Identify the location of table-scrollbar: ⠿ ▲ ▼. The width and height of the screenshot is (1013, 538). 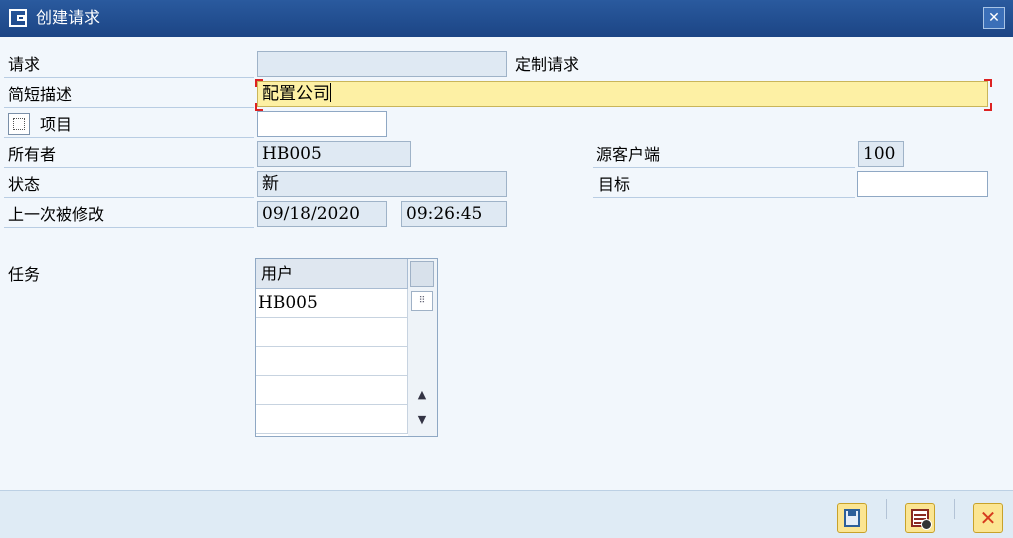
(422, 347).